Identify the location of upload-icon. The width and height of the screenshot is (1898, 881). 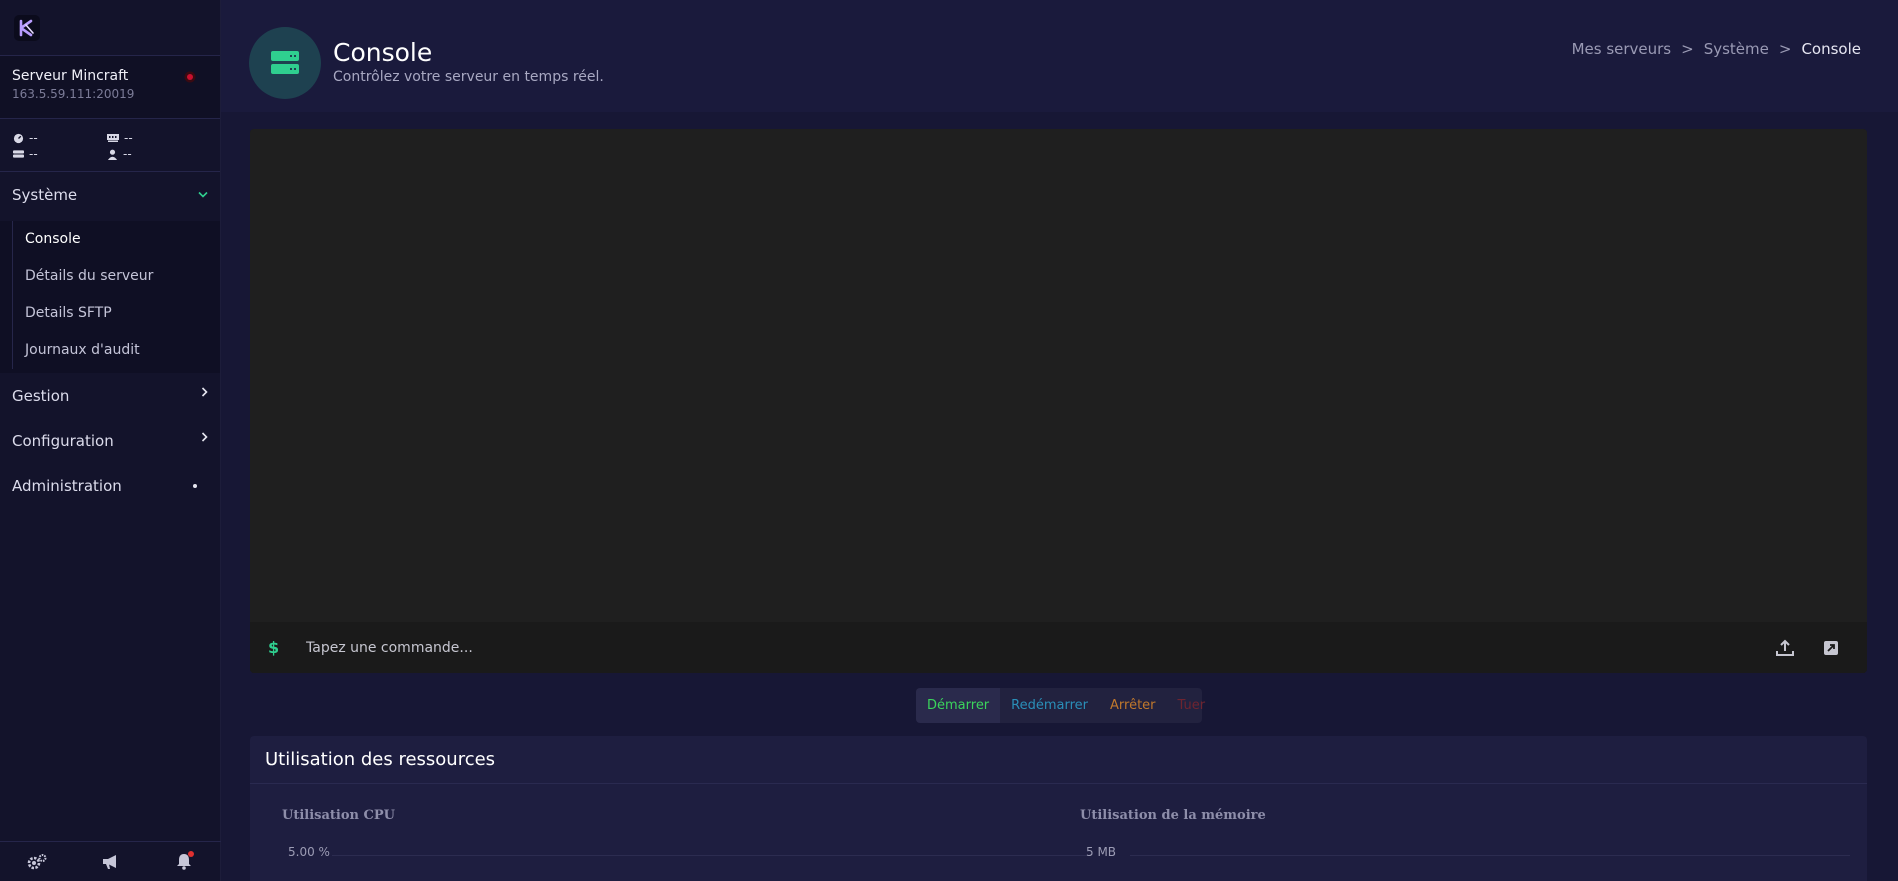
(1785, 647).